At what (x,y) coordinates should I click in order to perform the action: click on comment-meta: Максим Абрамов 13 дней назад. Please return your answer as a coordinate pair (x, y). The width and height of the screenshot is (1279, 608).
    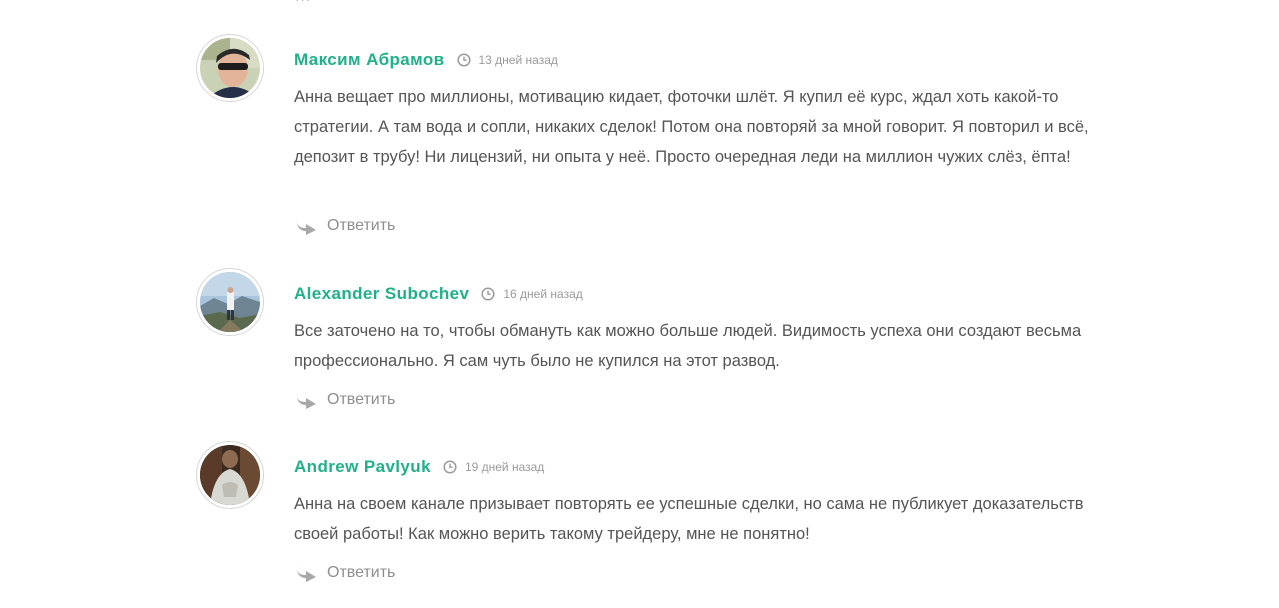
    Looking at the image, I should click on (426, 60).